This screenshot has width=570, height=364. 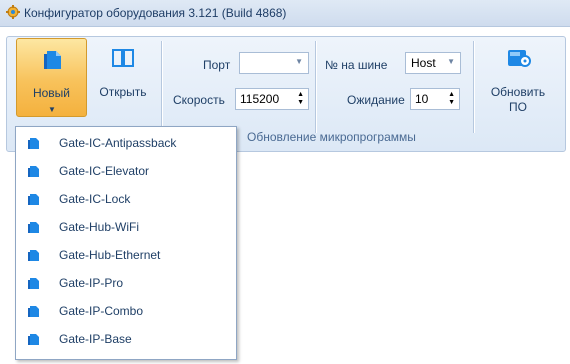 What do you see at coordinates (199, 100) in the screenshot?
I see `speed-label: Скорость` at bounding box center [199, 100].